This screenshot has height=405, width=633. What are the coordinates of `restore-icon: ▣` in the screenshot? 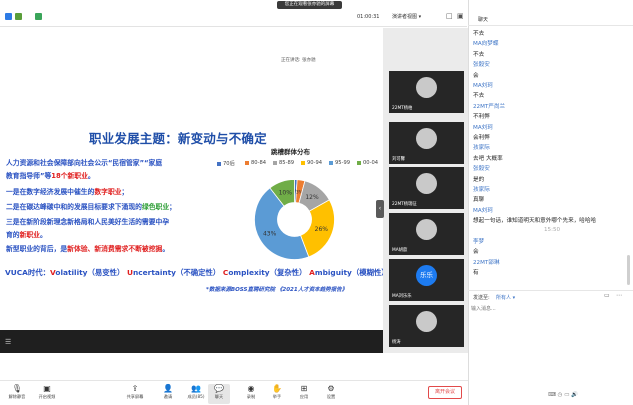 It's located at (460, 16).